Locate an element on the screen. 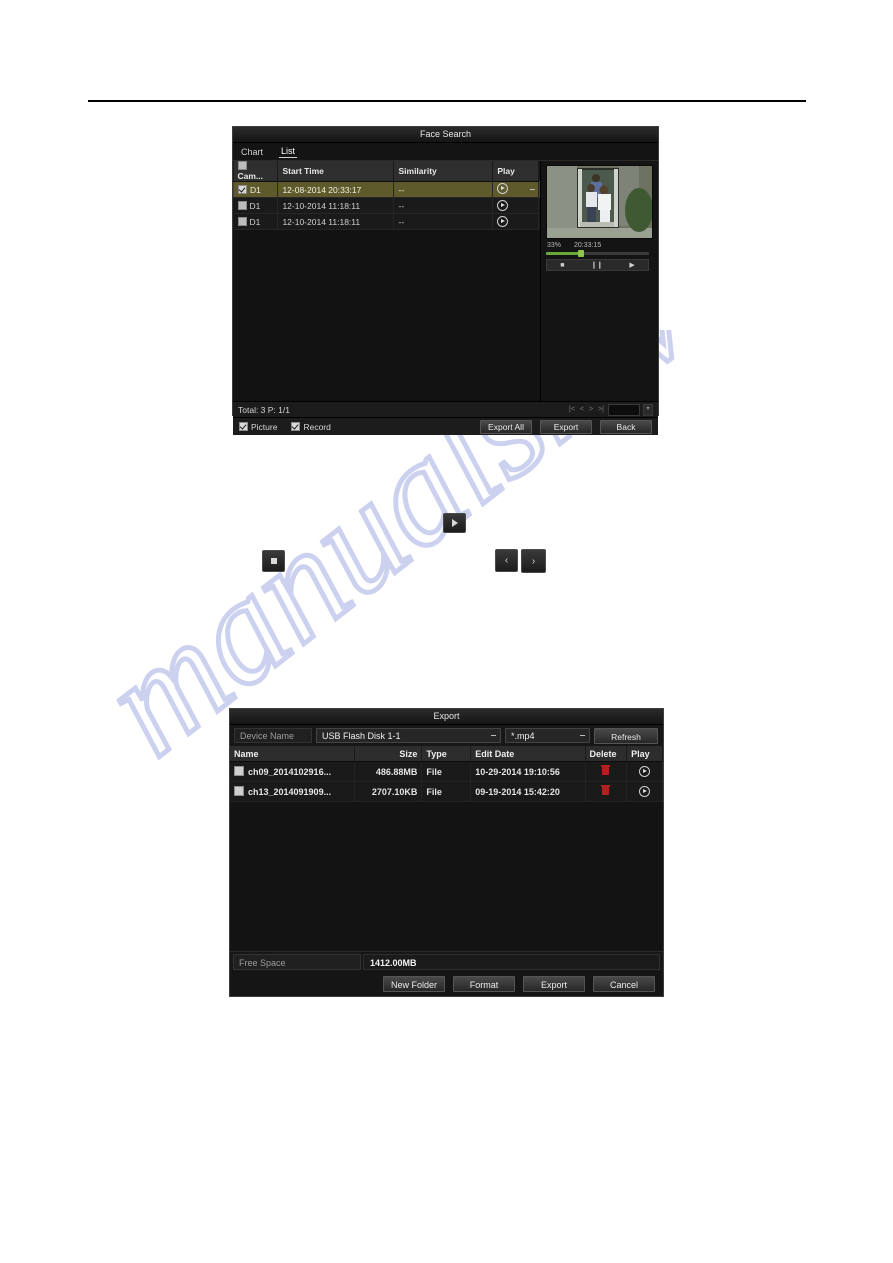 This screenshot has height=1263, width=893. pager-next-button: > is located at coordinates (591, 409).